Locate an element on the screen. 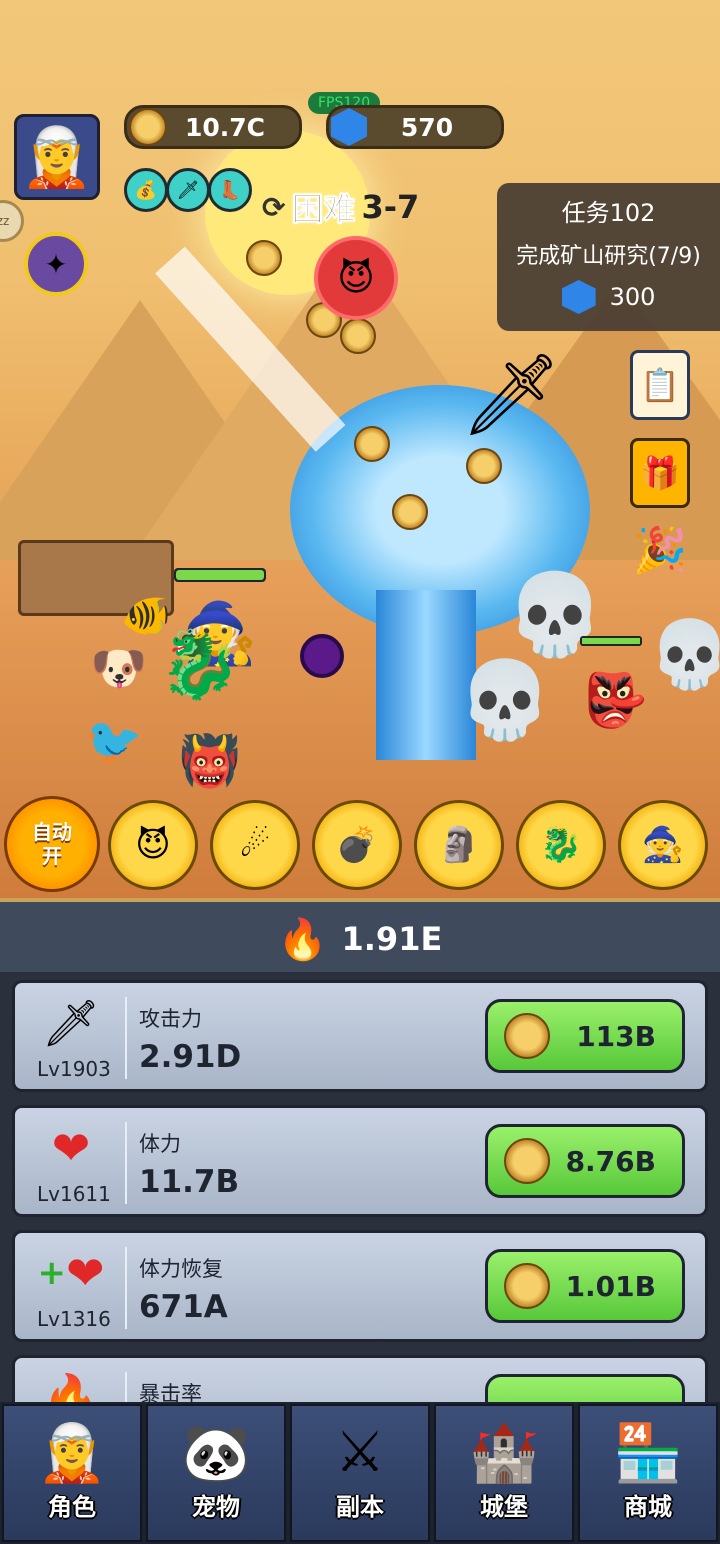 This screenshot has height=1544, width=720. combat-power-value: 1.91E is located at coordinates (392, 939).